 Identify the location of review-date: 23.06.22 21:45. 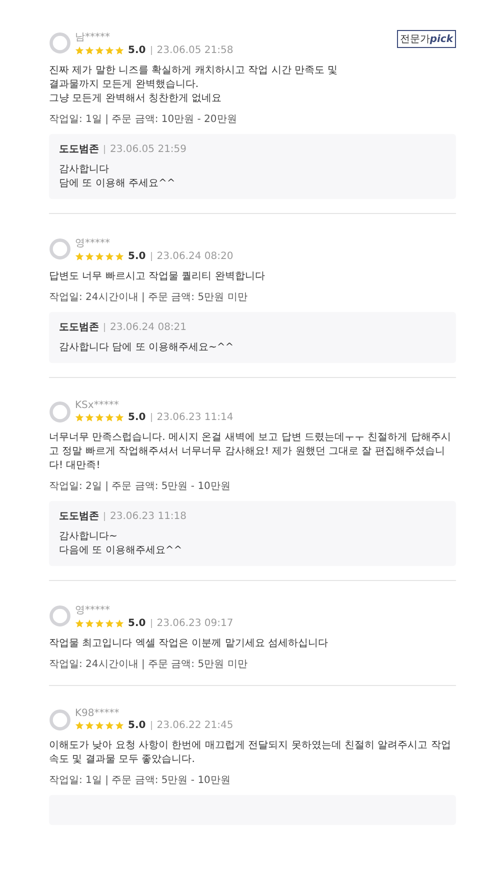
(192, 725).